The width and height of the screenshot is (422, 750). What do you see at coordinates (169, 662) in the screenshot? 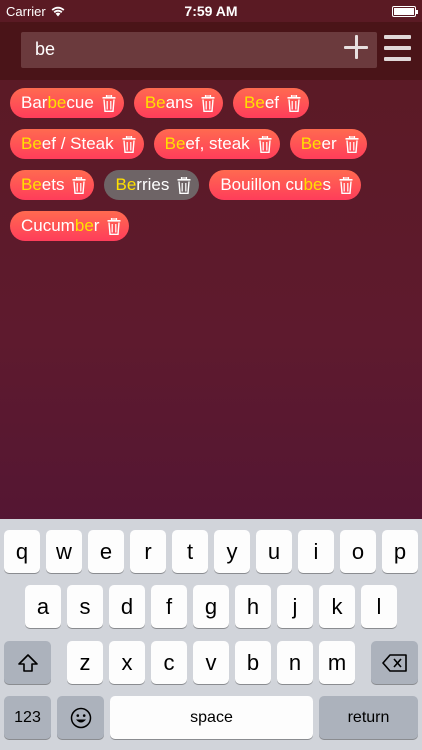
I see `key-c: c` at bounding box center [169, 662].